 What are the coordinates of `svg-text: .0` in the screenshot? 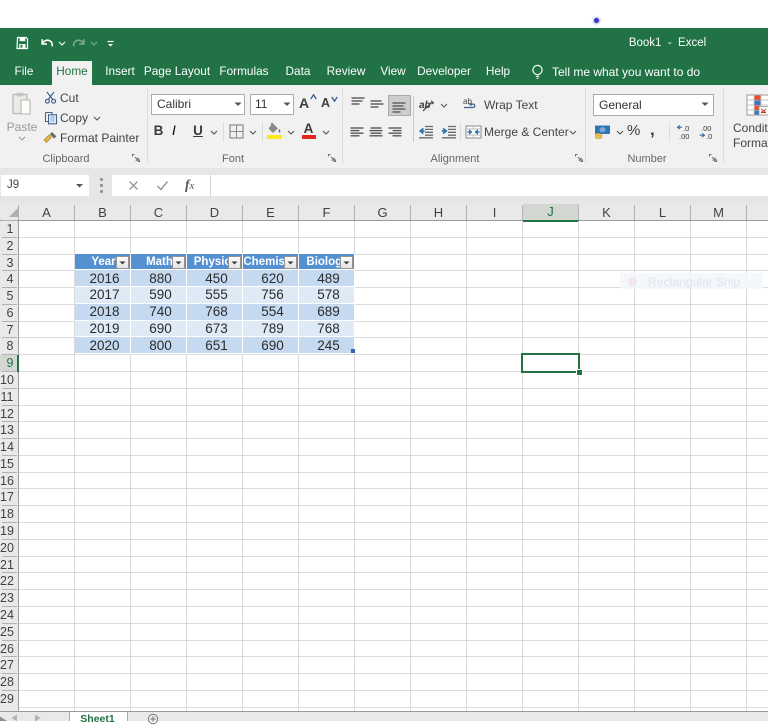 It's located at (709, 136).